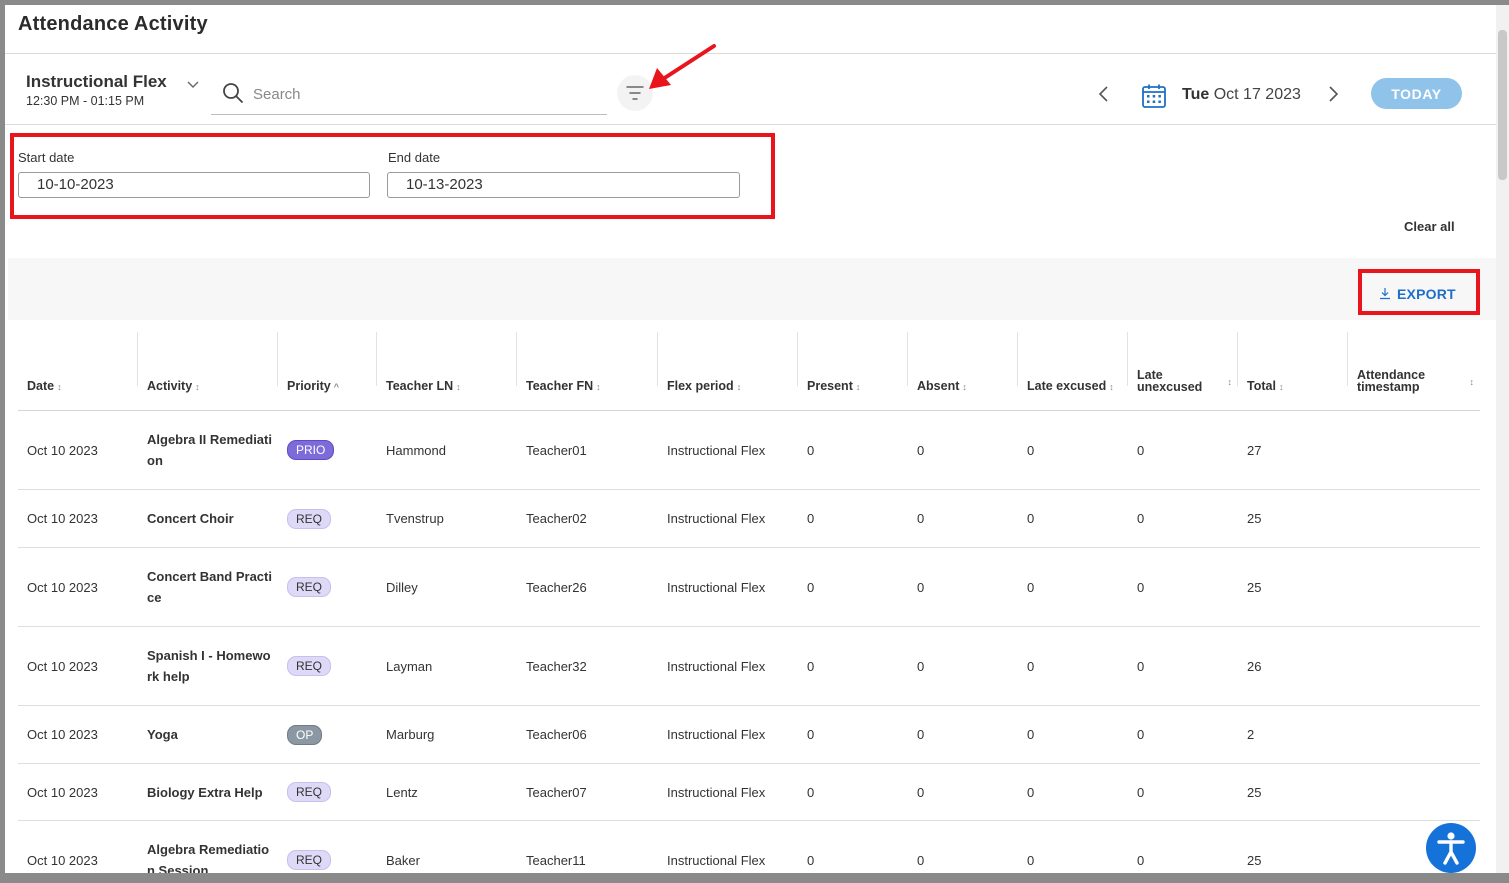  What do you see at coordinates (447, 846) in the screenshot?
I see `cell-teacher-ln: Baker` at bounding box center [447, 846].